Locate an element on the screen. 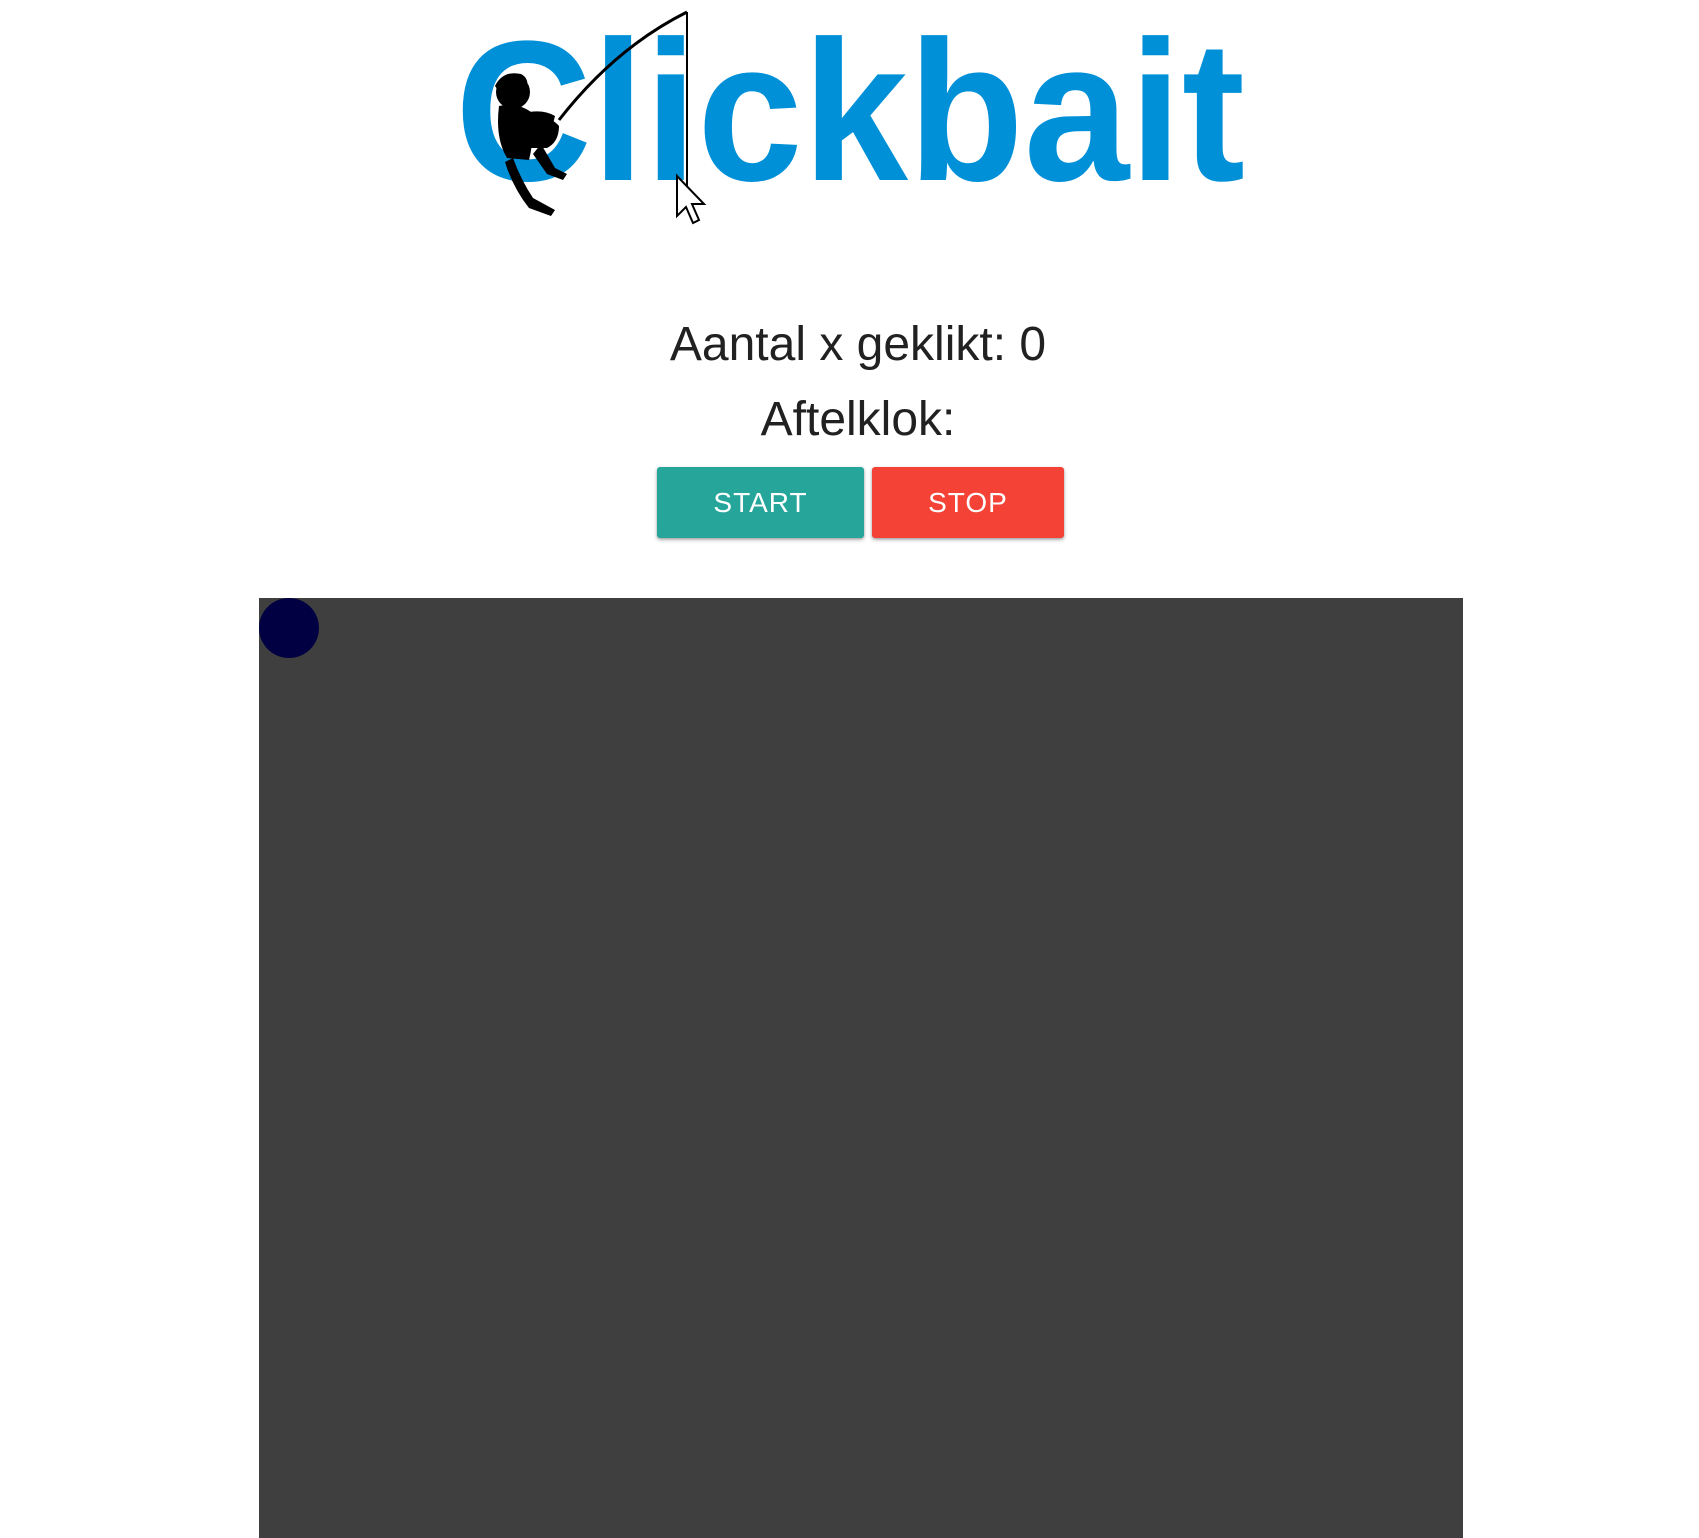 The width and height of the screenshot is (1699, 1538). clickbait-logo: Clickbait is located at coordinates (850, 120).